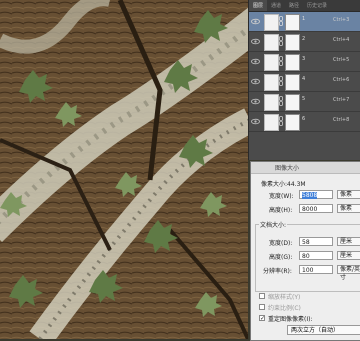  Describe the element at coordinates (306, 242) in the screenshot. I see `doc-width-value: 58` at that location.